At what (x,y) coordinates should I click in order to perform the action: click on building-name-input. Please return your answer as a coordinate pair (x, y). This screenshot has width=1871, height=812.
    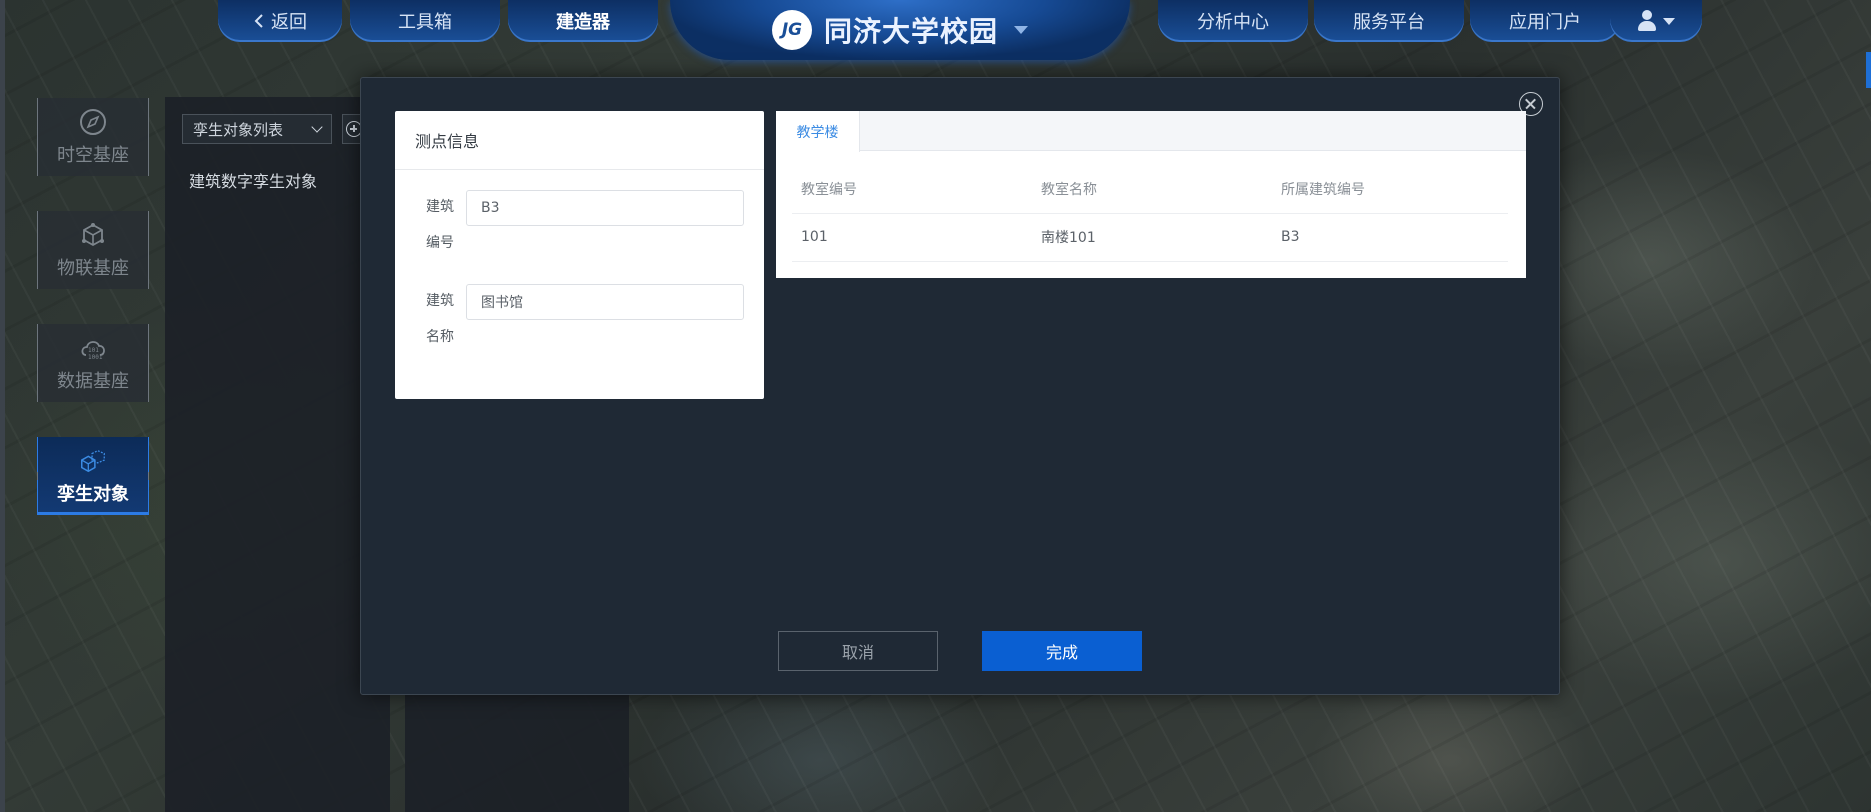
    Looking at the image, I should click on (605, 302).